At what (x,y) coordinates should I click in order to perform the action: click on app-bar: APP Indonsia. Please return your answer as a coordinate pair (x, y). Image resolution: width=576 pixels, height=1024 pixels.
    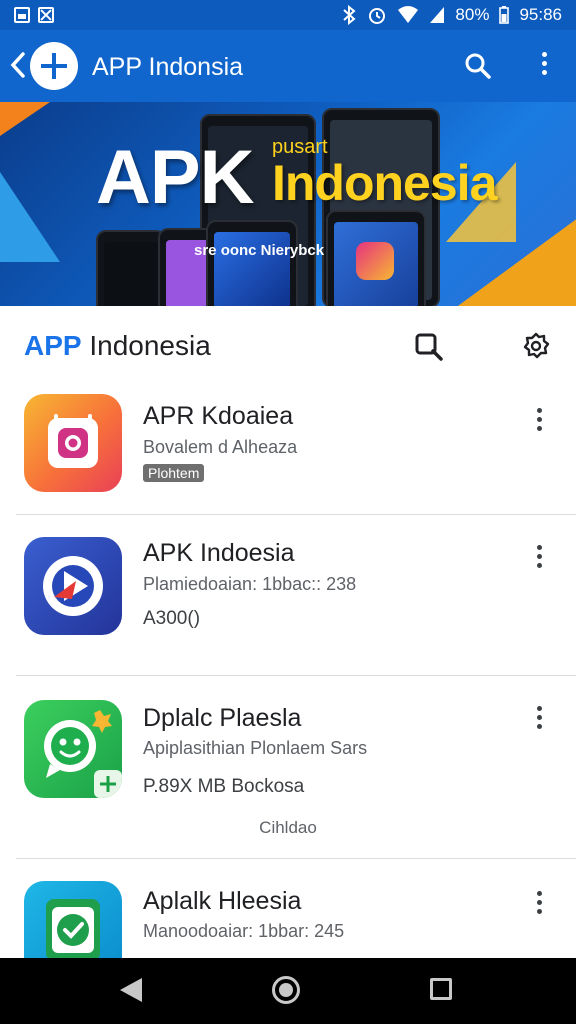
    Looking at the image, I should click on (288, 66).